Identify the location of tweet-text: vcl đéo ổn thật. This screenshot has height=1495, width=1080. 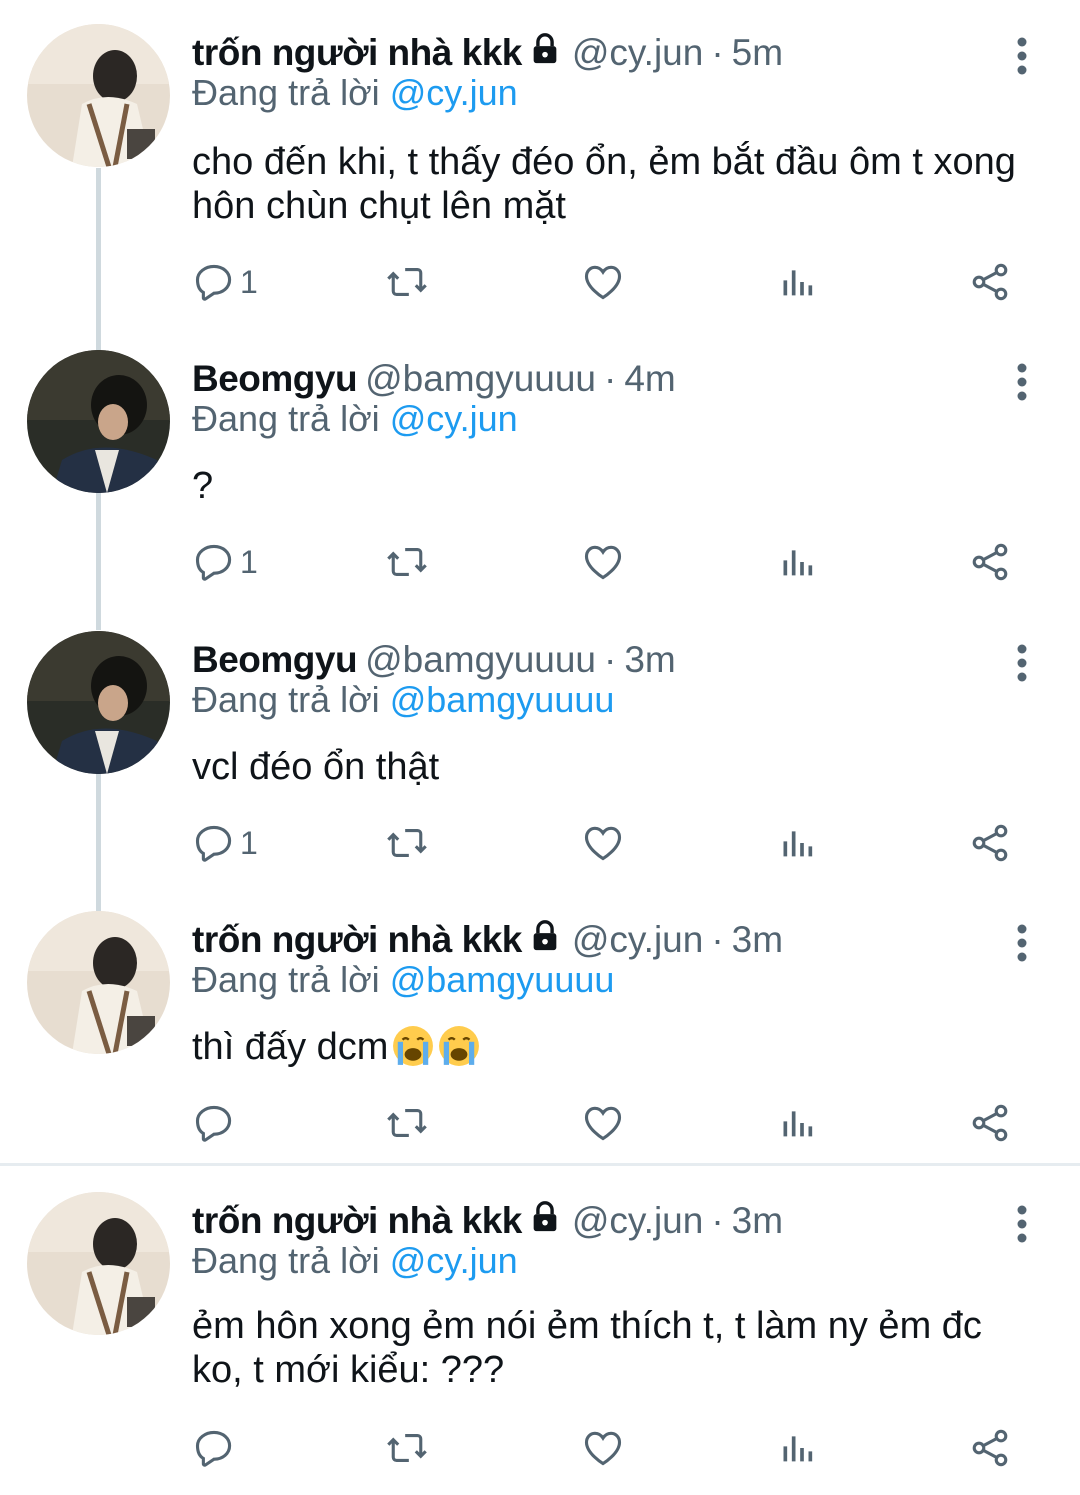
(622, 767).